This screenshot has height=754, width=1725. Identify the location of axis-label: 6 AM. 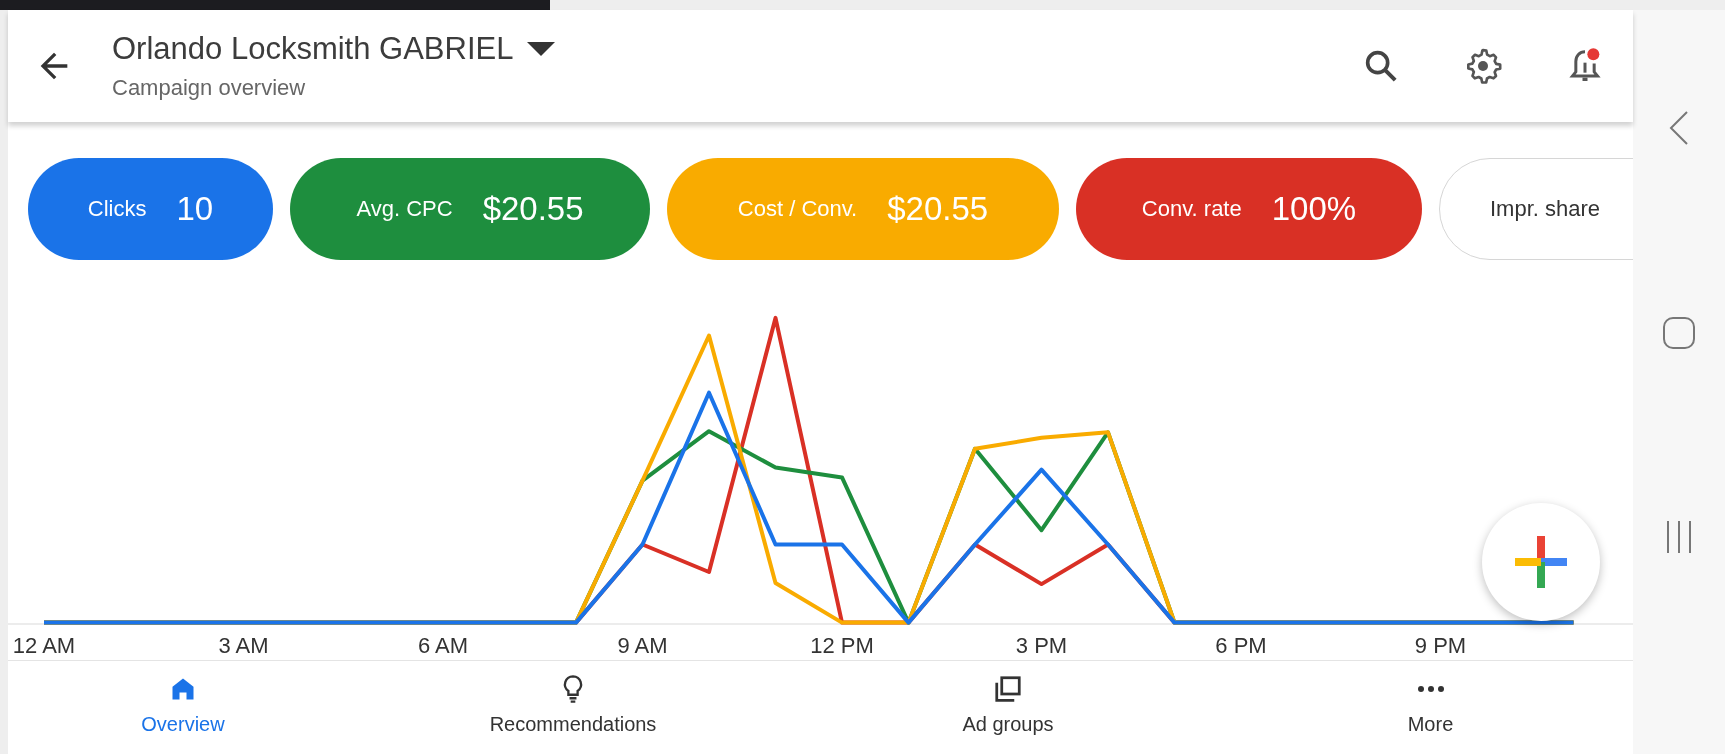
(443, 645).